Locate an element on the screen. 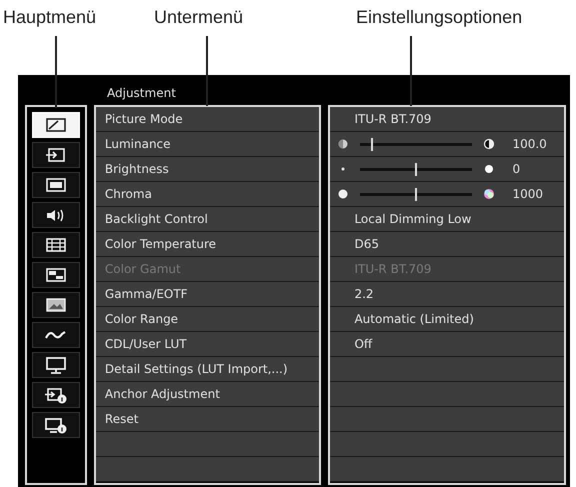  contrast-high-icon is located at coordinates (489, 144).